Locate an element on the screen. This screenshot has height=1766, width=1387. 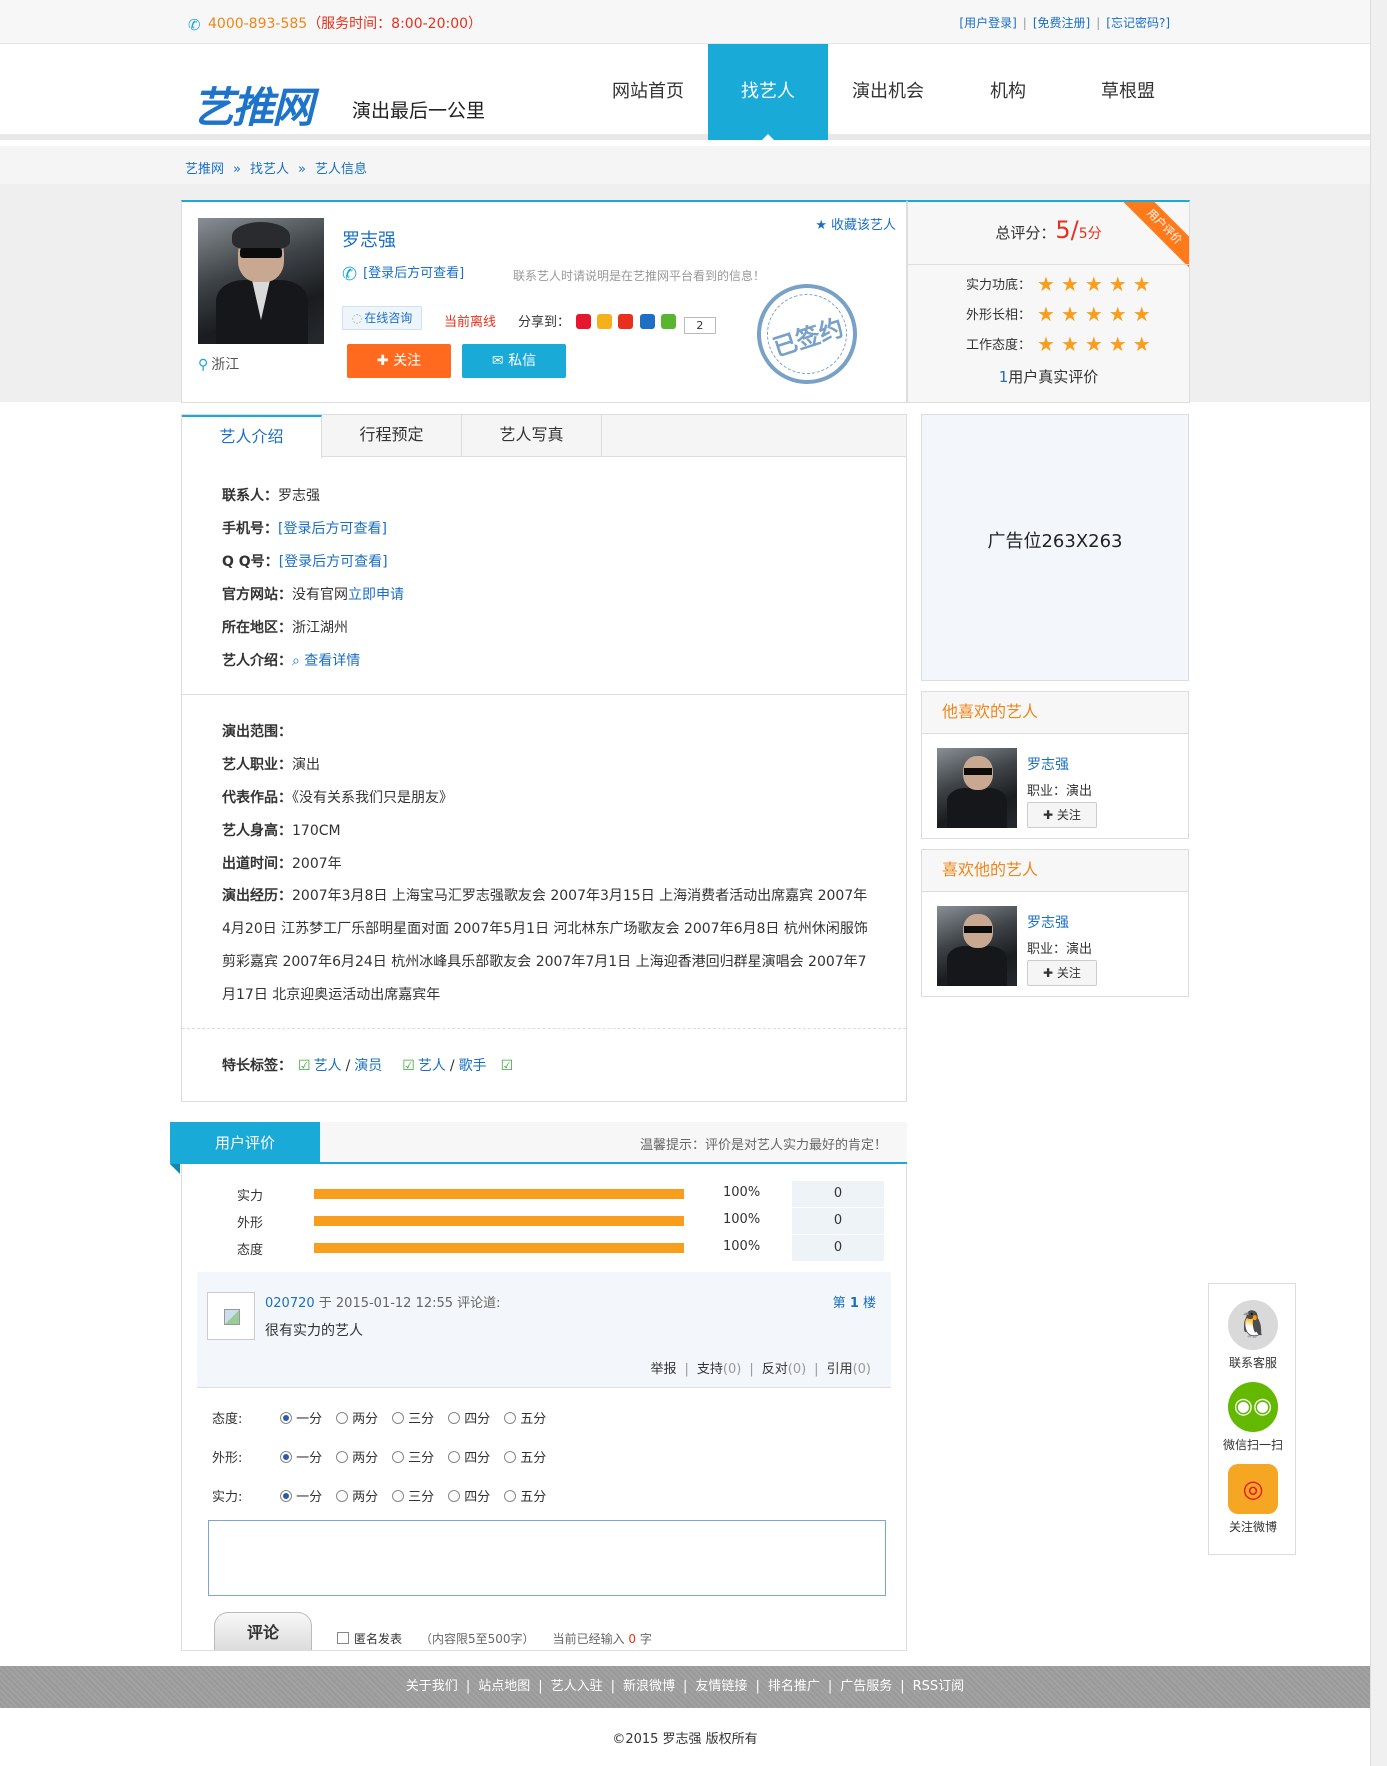
fan-artist-follow-button: ✚ 关注 is located at coordinates (1062, 973).